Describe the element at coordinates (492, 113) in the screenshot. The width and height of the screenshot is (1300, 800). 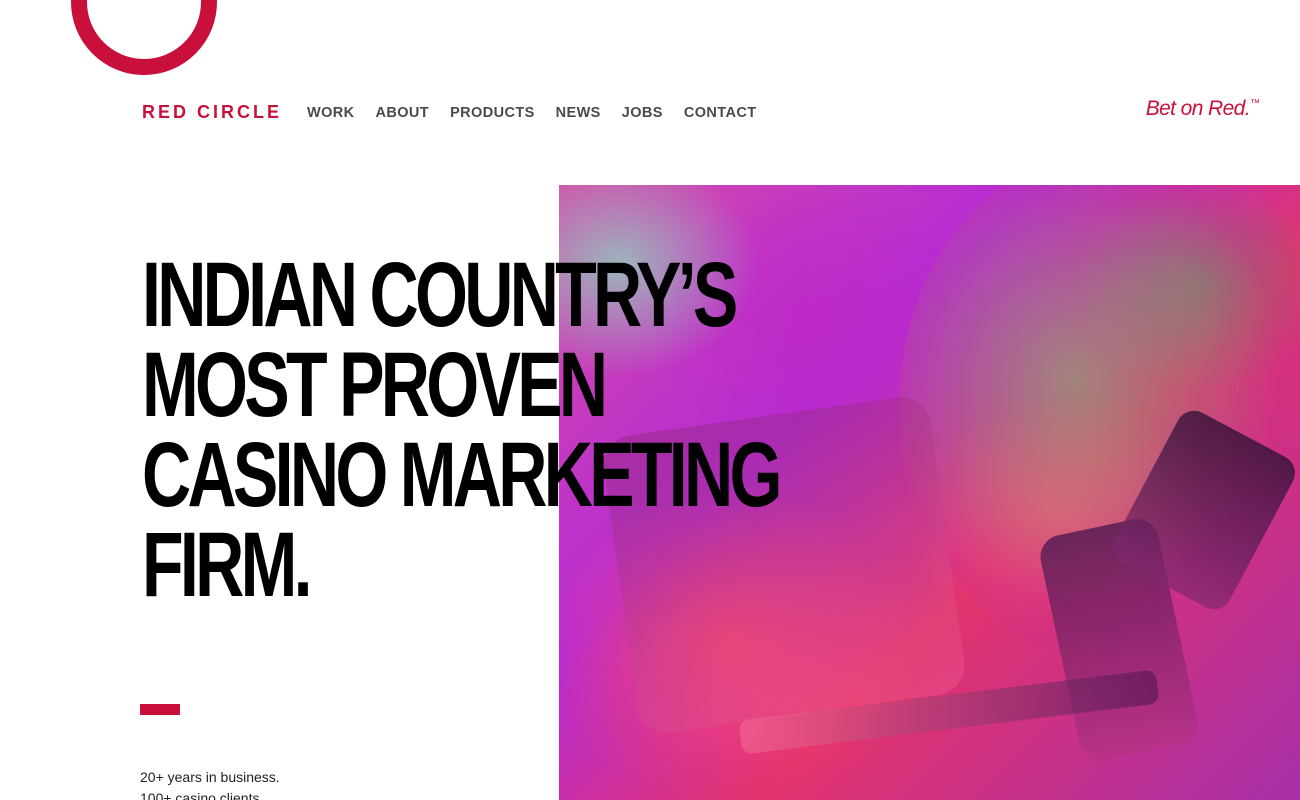
I see `nav-item-products: PRODUCTS` at that location.